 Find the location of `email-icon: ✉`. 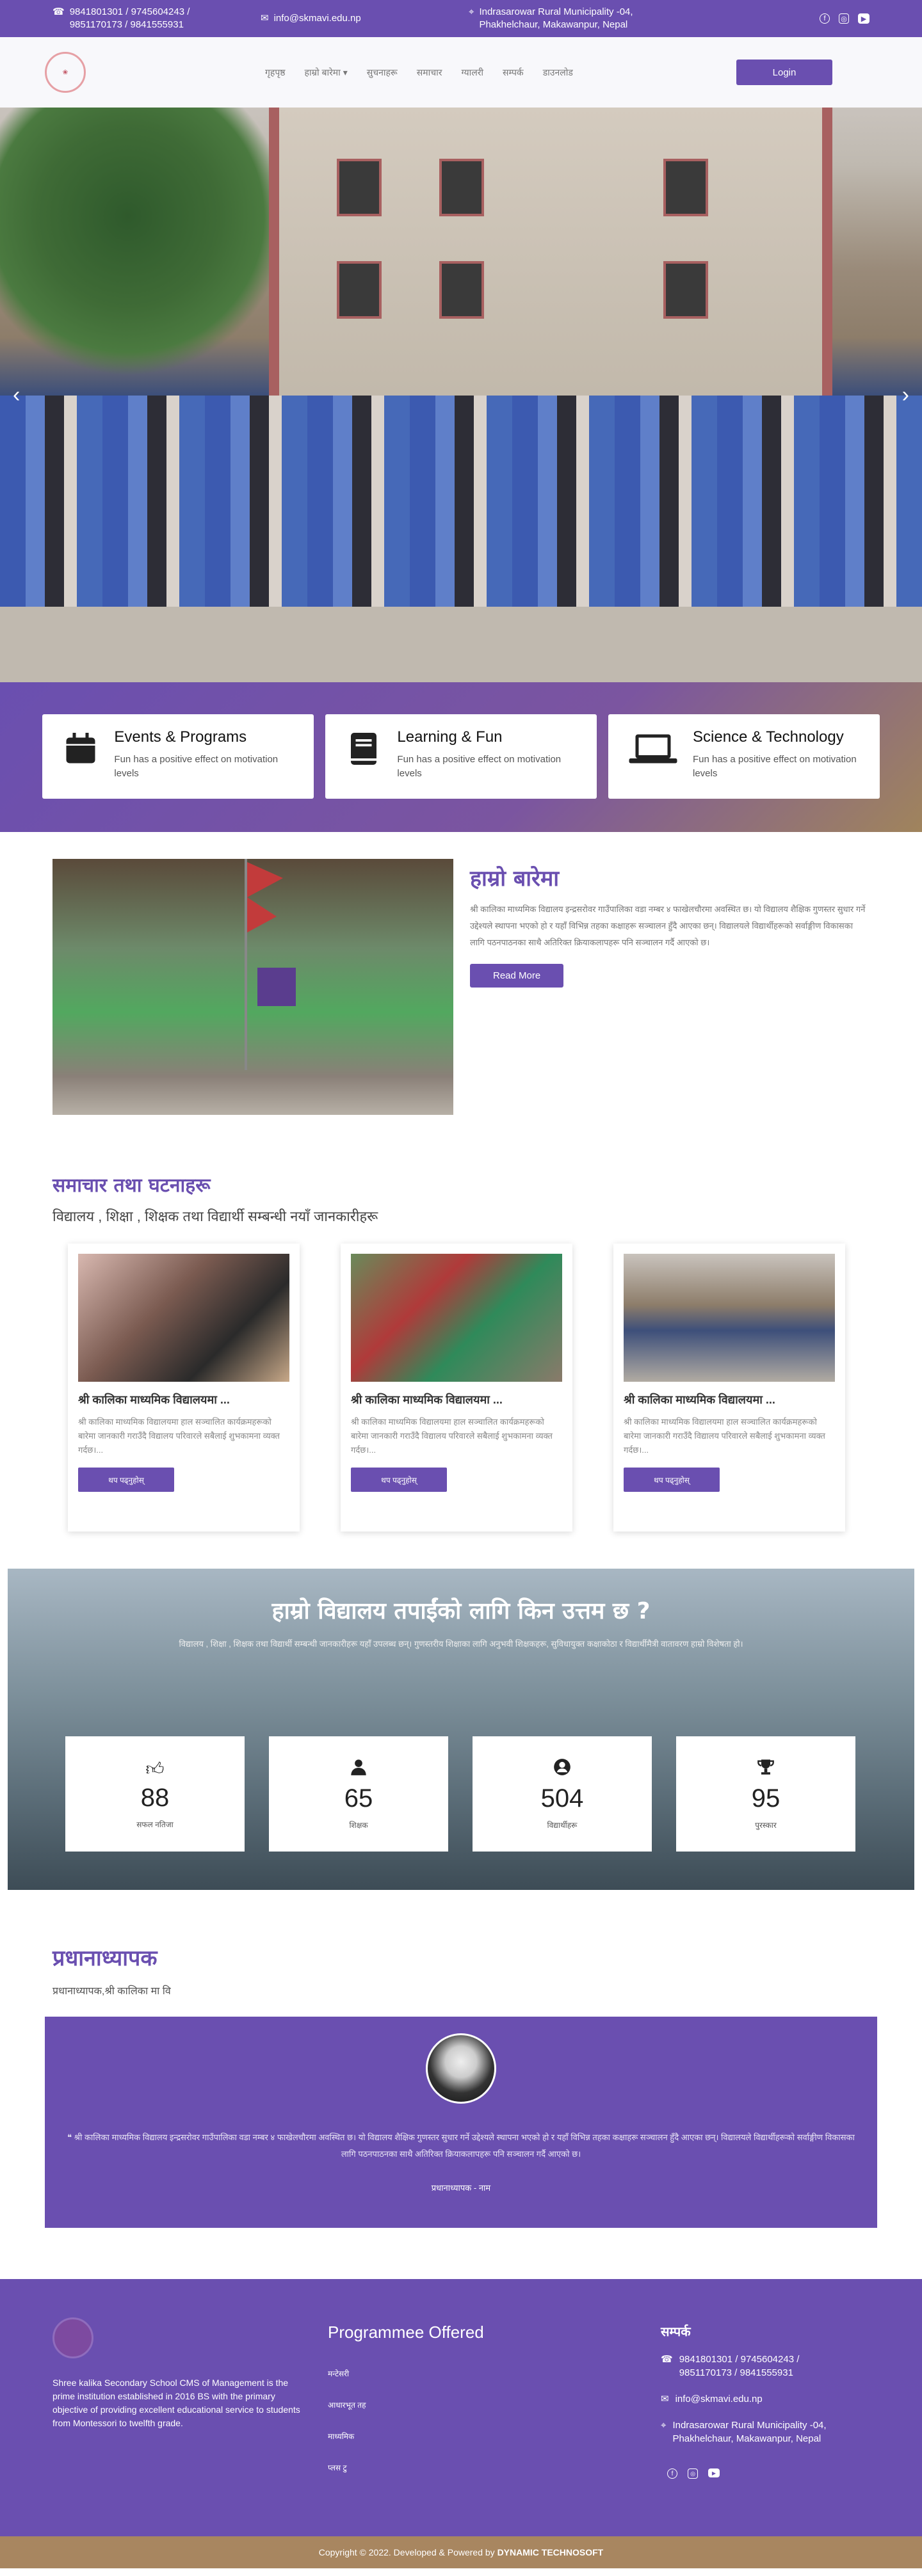

email-icon: ✉ is located at coordinates (665, 2399).